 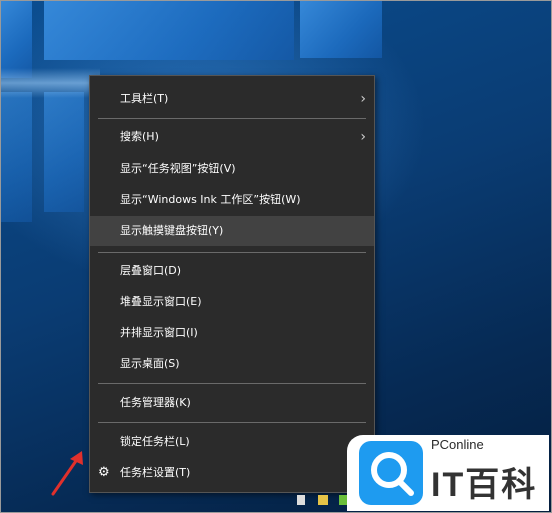 What do you see at coordinates (232, 473) in the screenshot?
I see `menu-item-taskbar-settings: ⚙ 任务栏设置(T)` at bounding box center [232, 473].